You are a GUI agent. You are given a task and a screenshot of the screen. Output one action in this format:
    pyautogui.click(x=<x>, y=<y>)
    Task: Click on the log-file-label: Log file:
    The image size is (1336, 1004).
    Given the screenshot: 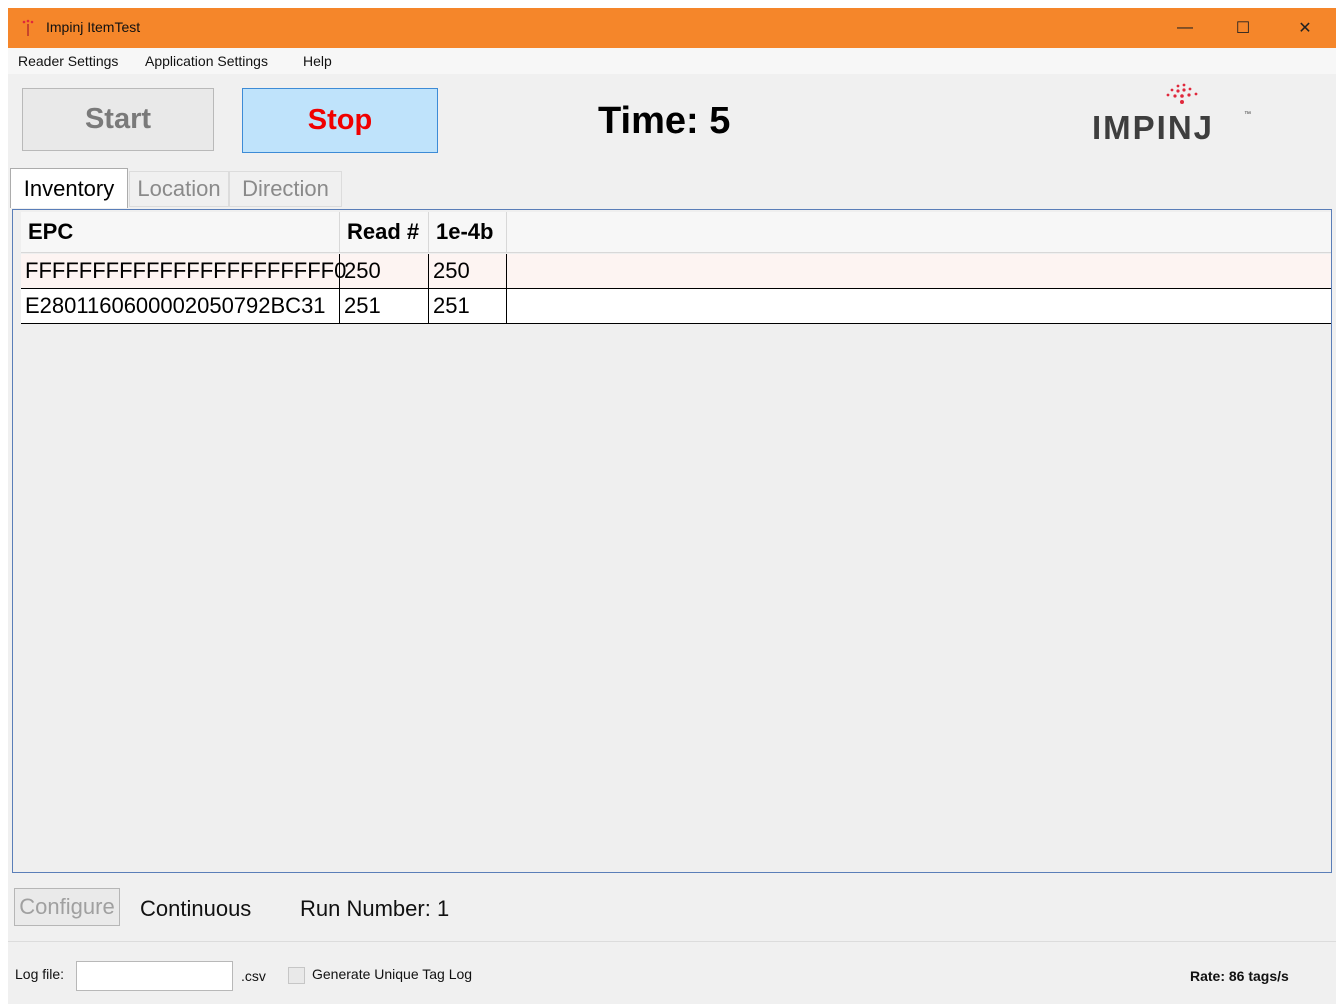 What is the action you would take?
    pyautogui.click(x=40, y=974)
    